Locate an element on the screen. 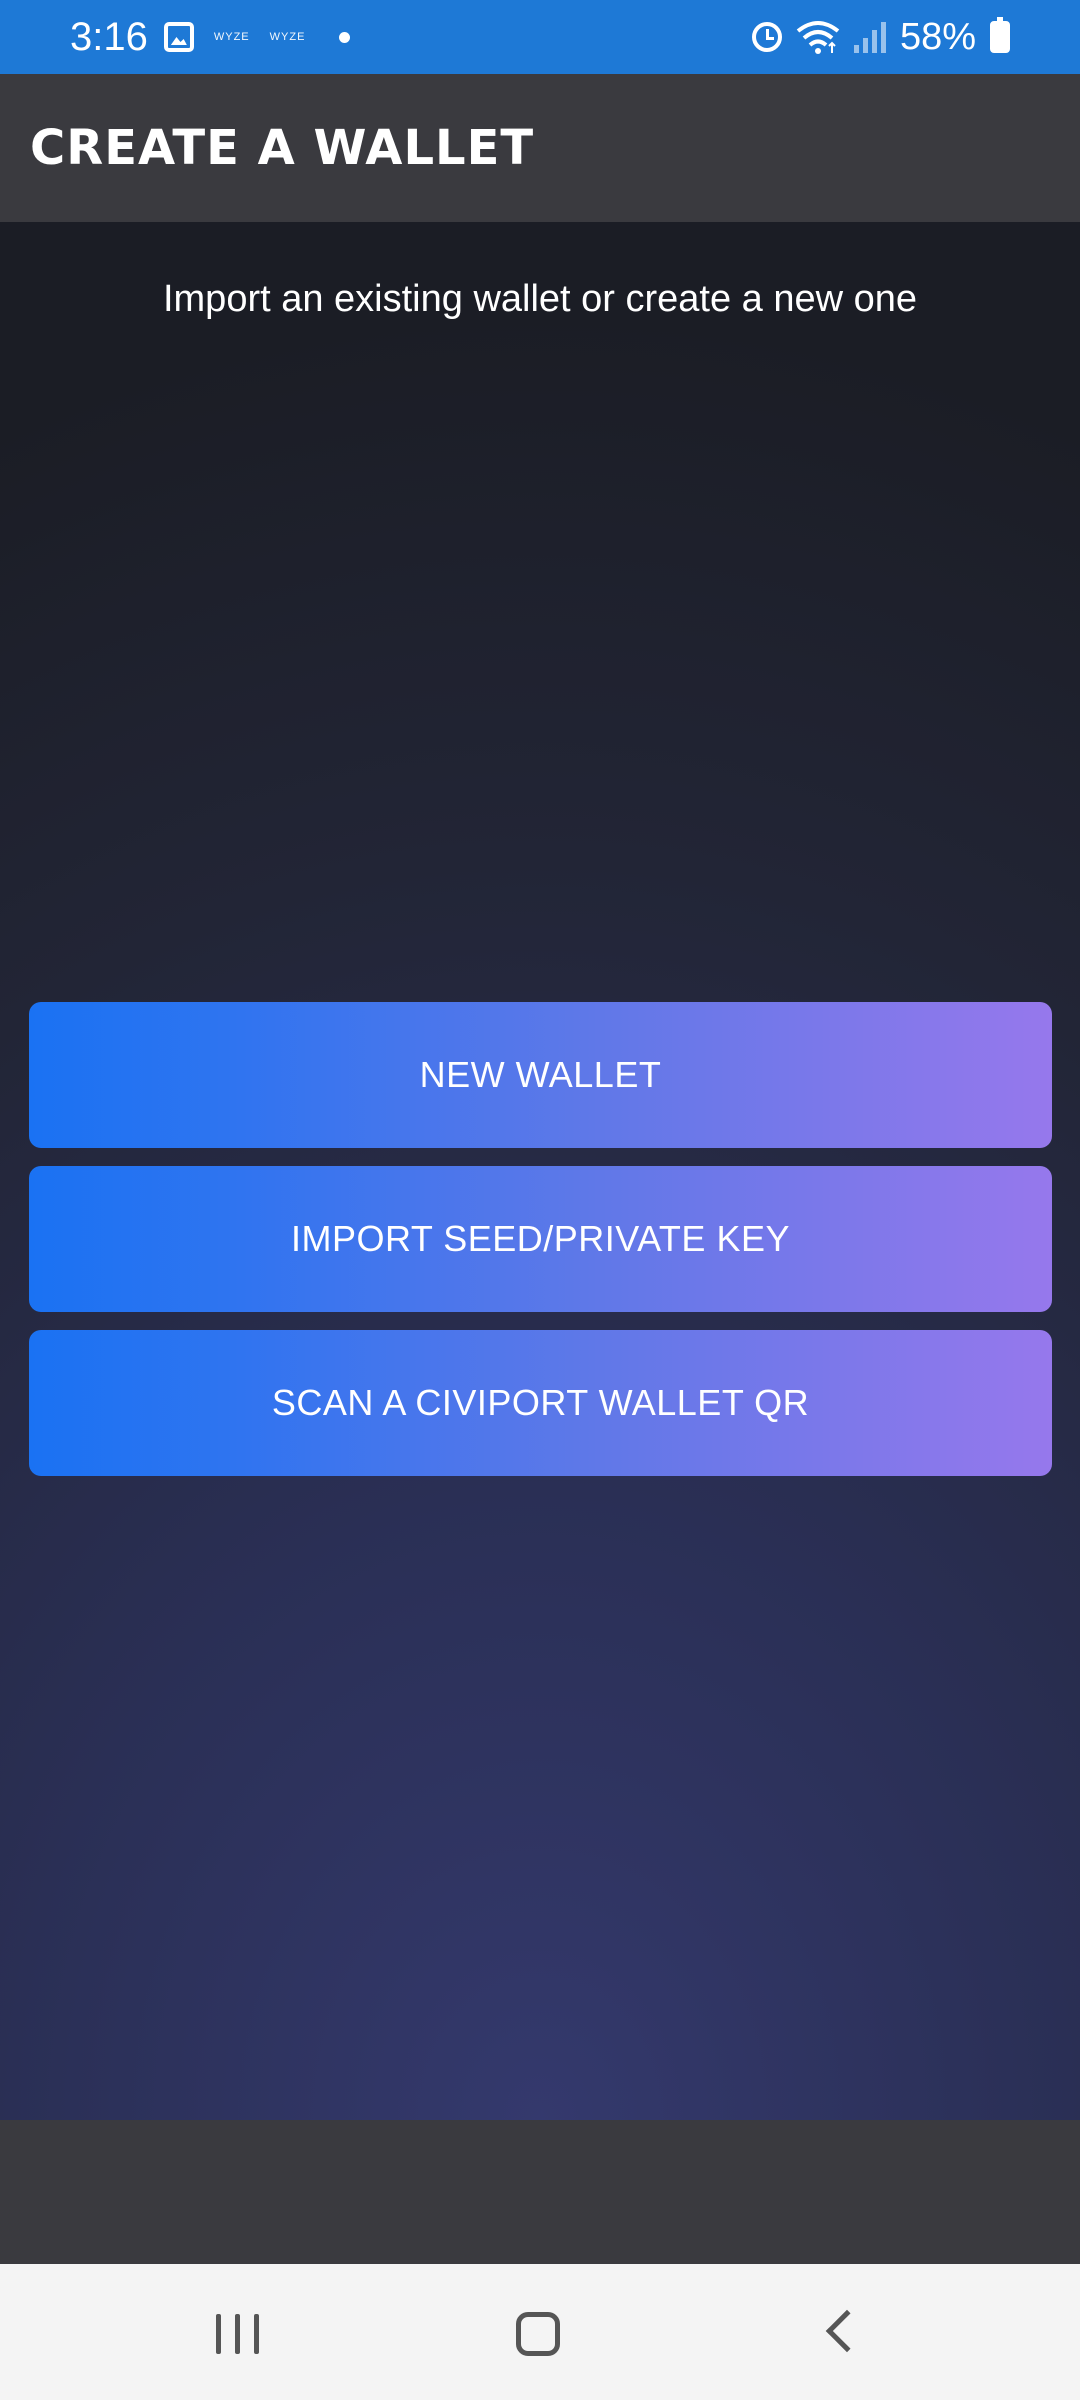 The height and width of the screenshot is (2400, 1080). alarm-icon is located at coordinates (766, 37).